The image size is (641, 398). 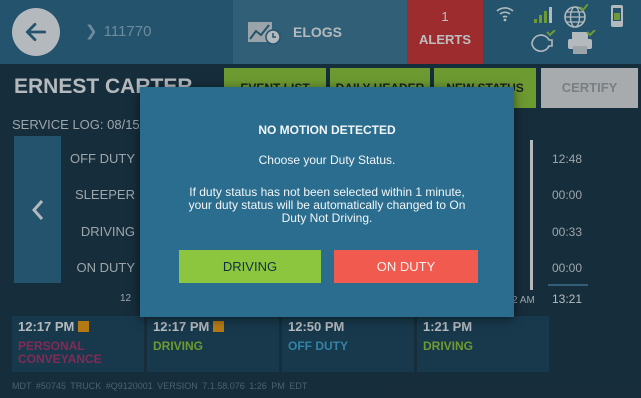 I want to click on driving-button: DRIVING, so click(x=250, y=266).